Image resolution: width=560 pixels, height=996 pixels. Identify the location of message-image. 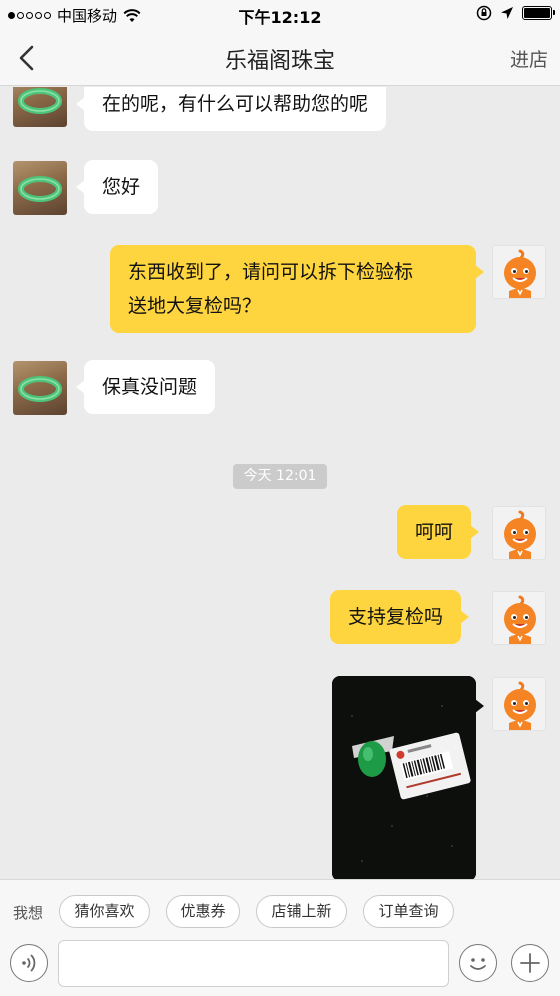
(404, 777).